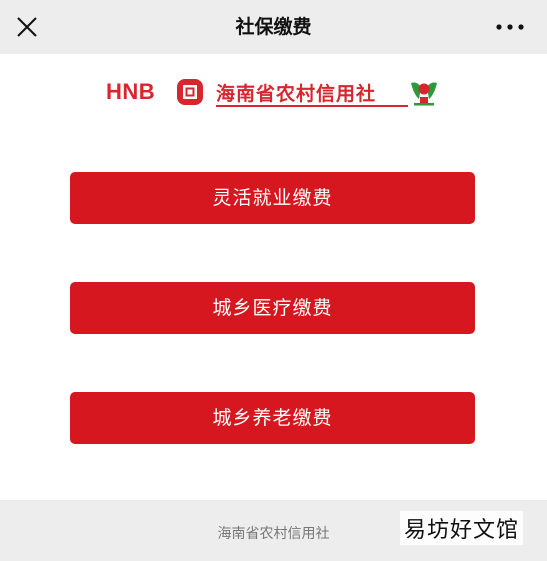  Describe the element at coordinates (424, 94) in the screenshot. I see `rural-credit-mark-icon` at that location.